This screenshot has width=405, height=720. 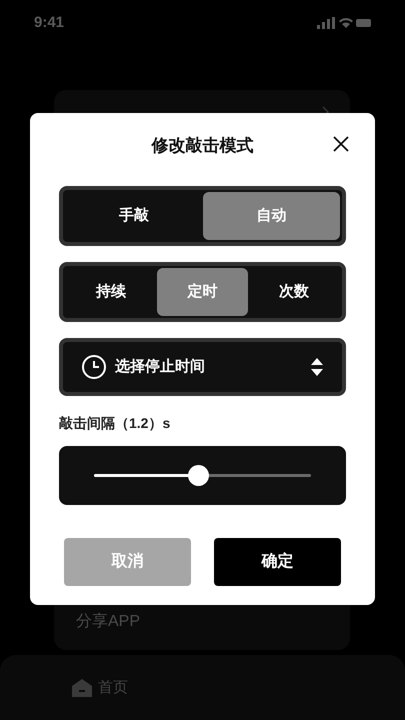 I want to click on slider-track, so click(x=202, y=475).